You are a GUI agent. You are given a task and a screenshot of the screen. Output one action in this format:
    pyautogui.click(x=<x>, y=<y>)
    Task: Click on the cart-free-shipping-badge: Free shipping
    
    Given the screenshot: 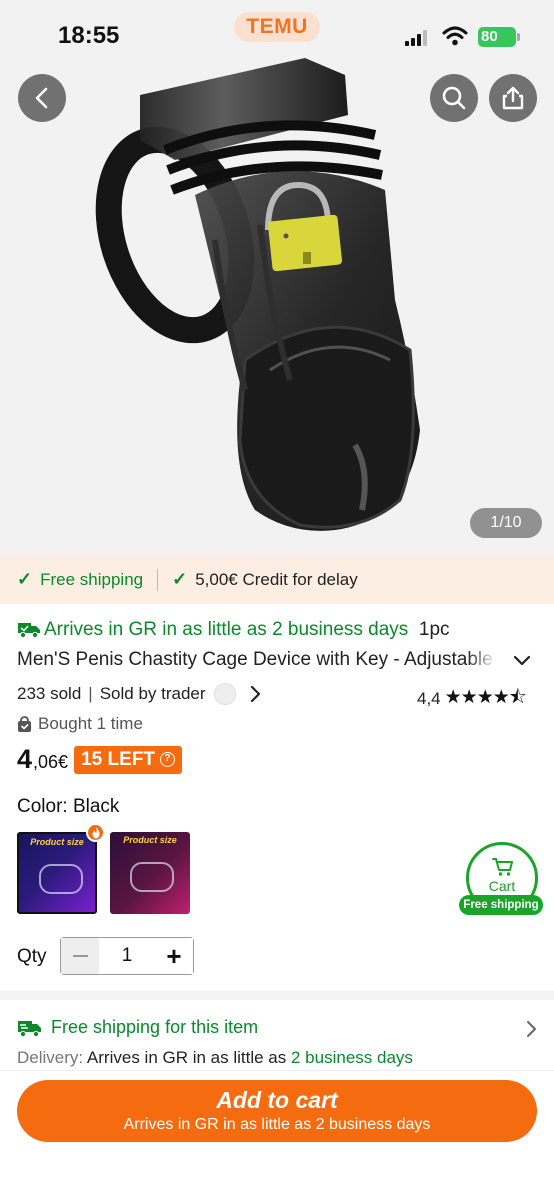 What is the action you would take?
    pyautogui.click(x=501, y=905)
    